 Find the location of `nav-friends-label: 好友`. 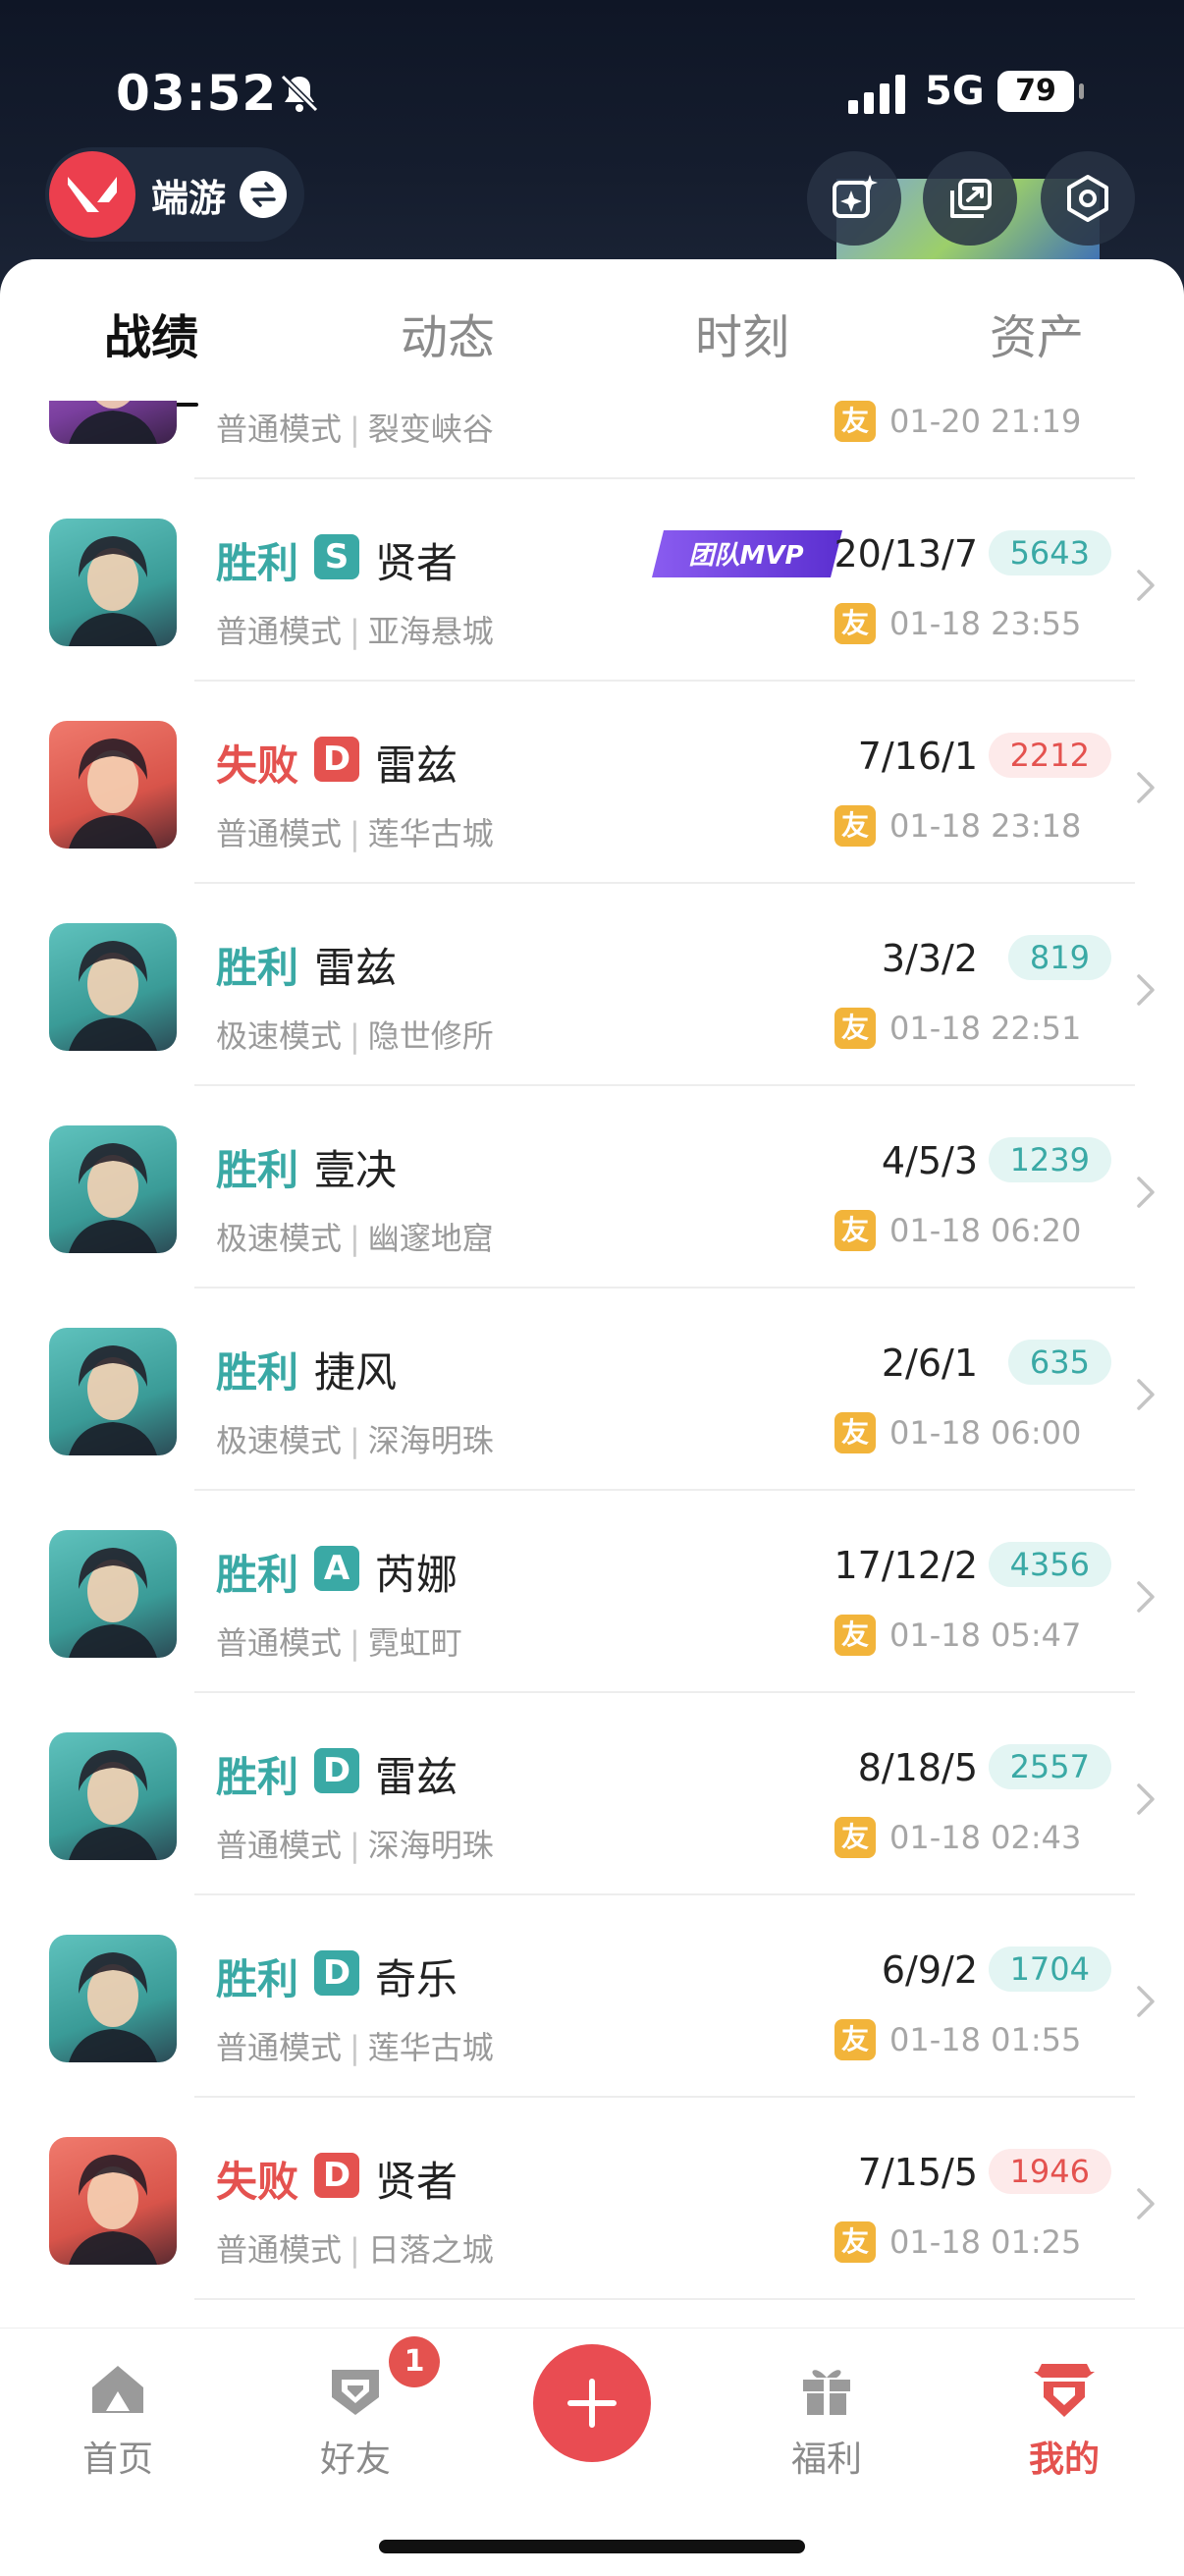

nav-friends-label: 好友 is located at coordinates (355, 2459).